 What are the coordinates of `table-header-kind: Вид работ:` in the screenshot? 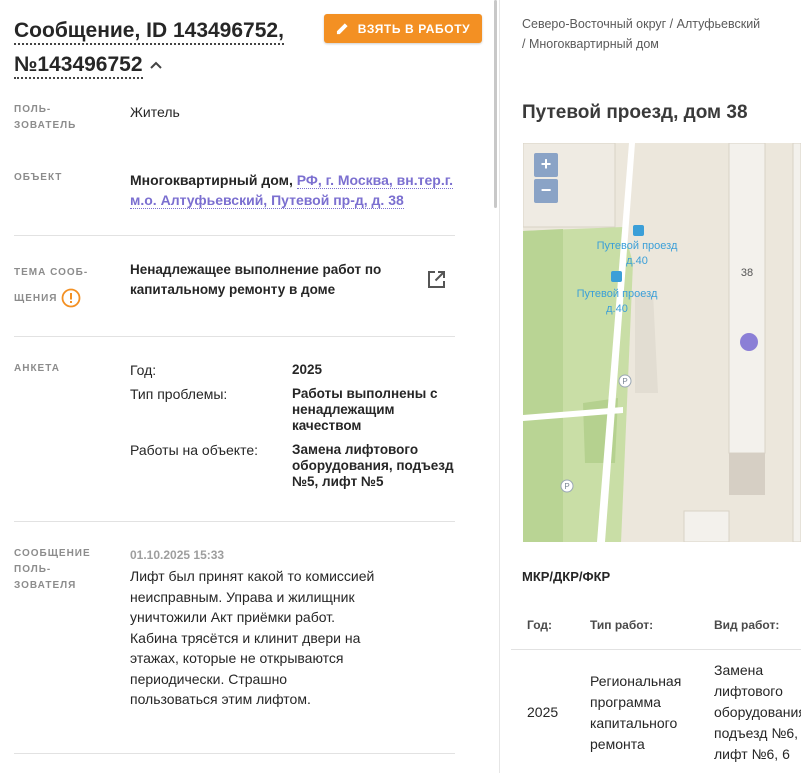 It's located at (747, 625).